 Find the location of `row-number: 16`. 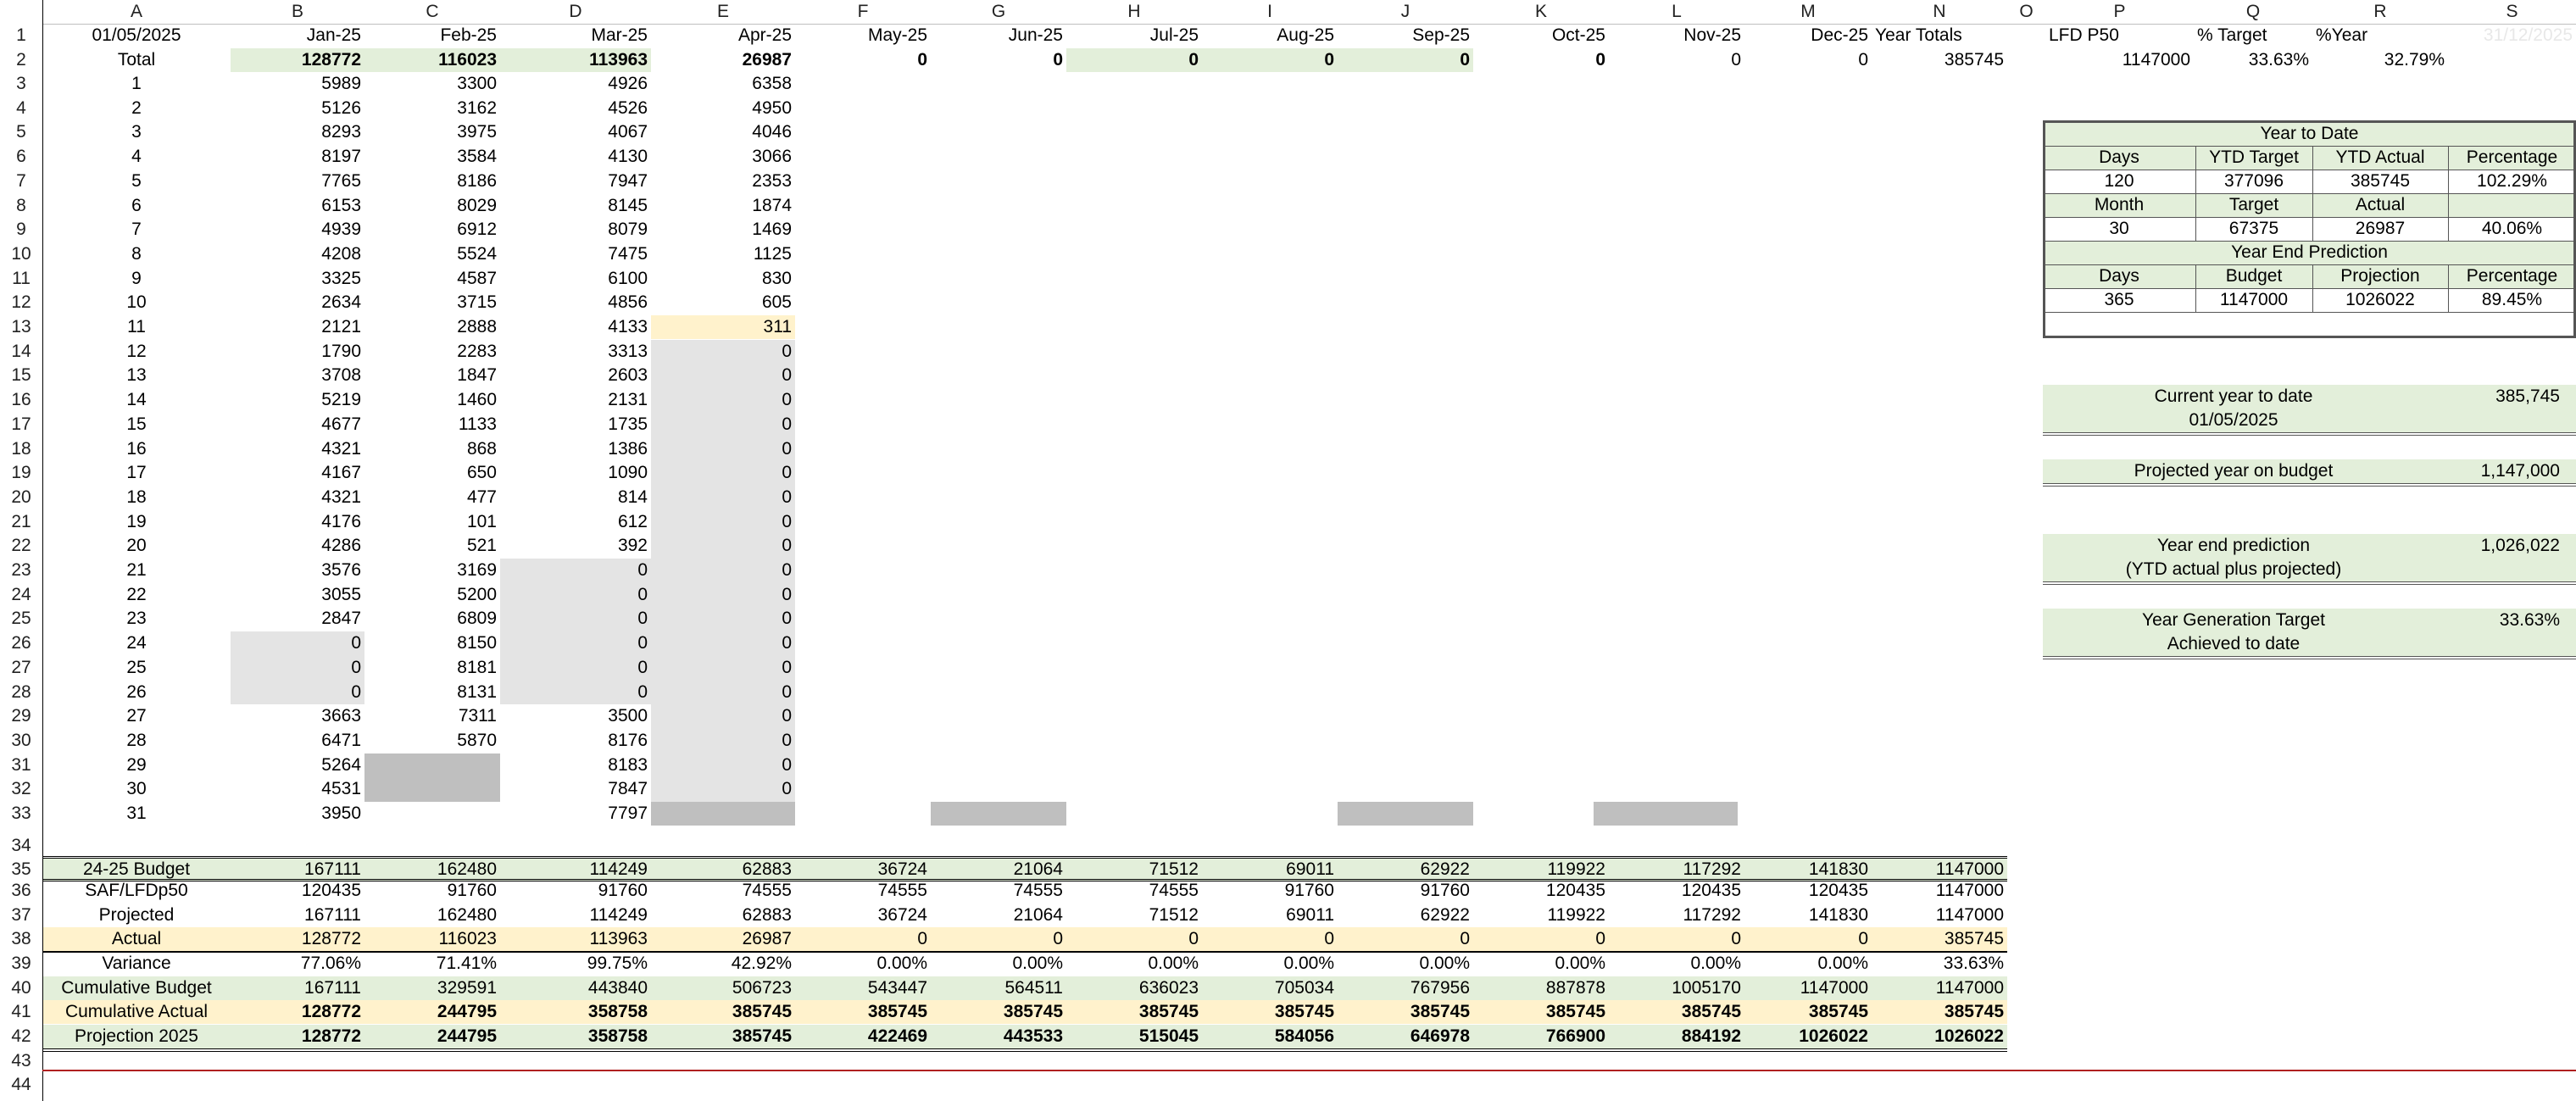

row-number: 16 is located at coordinates (21, 400).